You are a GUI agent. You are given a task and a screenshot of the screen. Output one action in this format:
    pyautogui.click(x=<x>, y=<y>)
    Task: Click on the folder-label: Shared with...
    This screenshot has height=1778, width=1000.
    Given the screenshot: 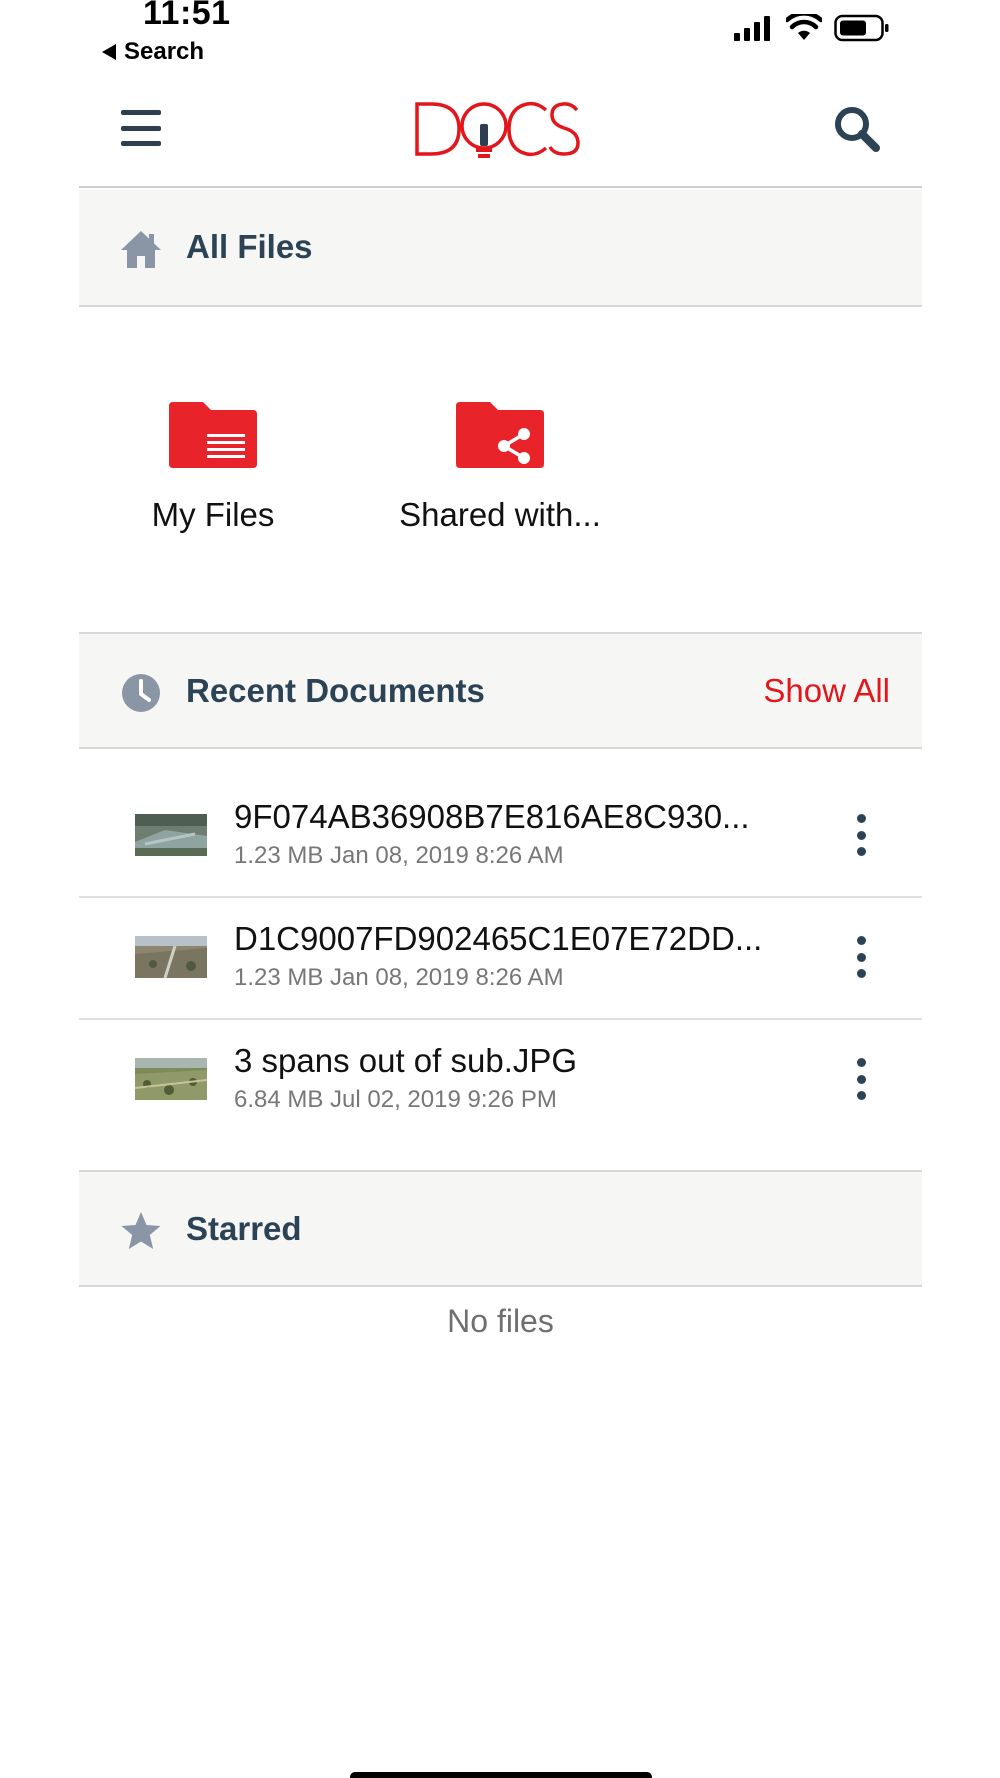 What is the action you would take?
    pyautogui.click(x=500, y=514)
    